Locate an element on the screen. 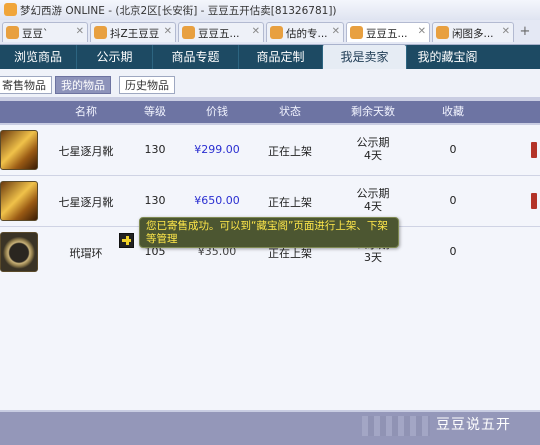 The image size is (540, 445). success-tooltip: 您已寄售成功。可以到“藏宝阁”页面进行上架、下架等管理 is located at coordinates (269, 232).